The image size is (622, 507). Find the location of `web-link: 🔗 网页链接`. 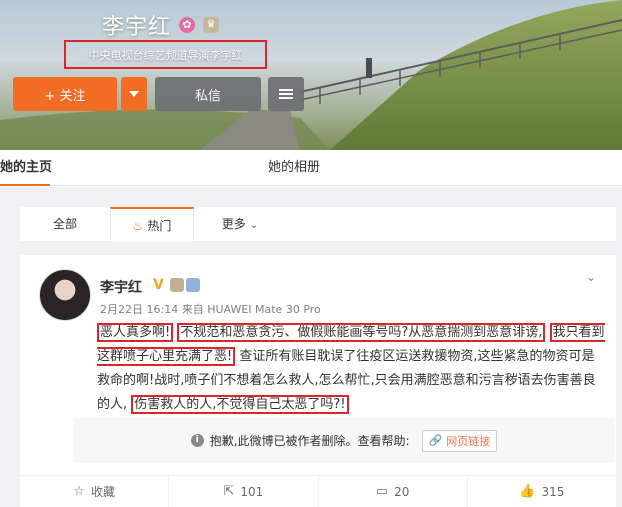

web-link: 🔗 网页链接 is located at coordinates (459, 440).